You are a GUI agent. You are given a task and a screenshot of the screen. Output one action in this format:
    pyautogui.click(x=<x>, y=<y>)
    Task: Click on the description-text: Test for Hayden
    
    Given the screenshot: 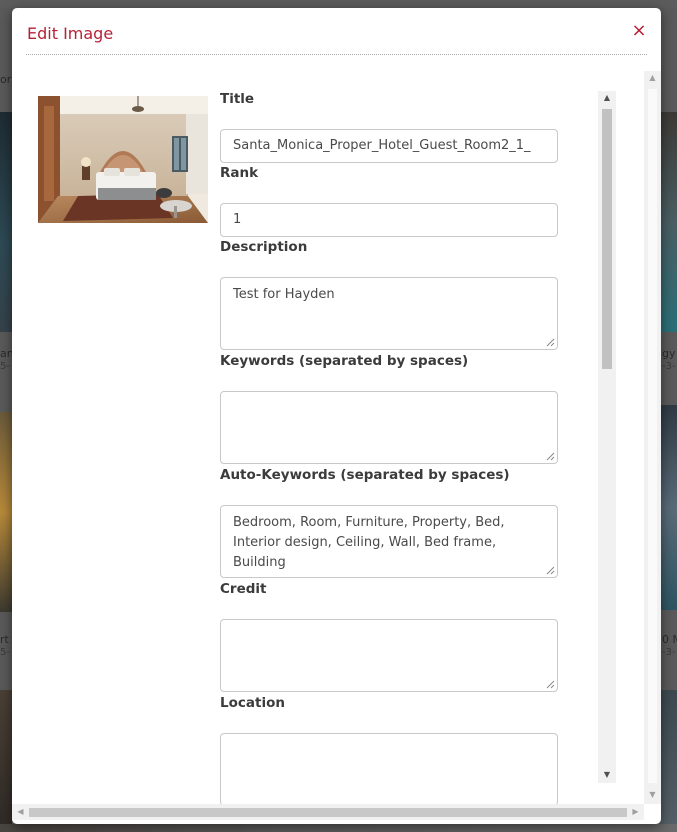 What is the action you would take?
    pyautogui.click(x=284, y=294)
    